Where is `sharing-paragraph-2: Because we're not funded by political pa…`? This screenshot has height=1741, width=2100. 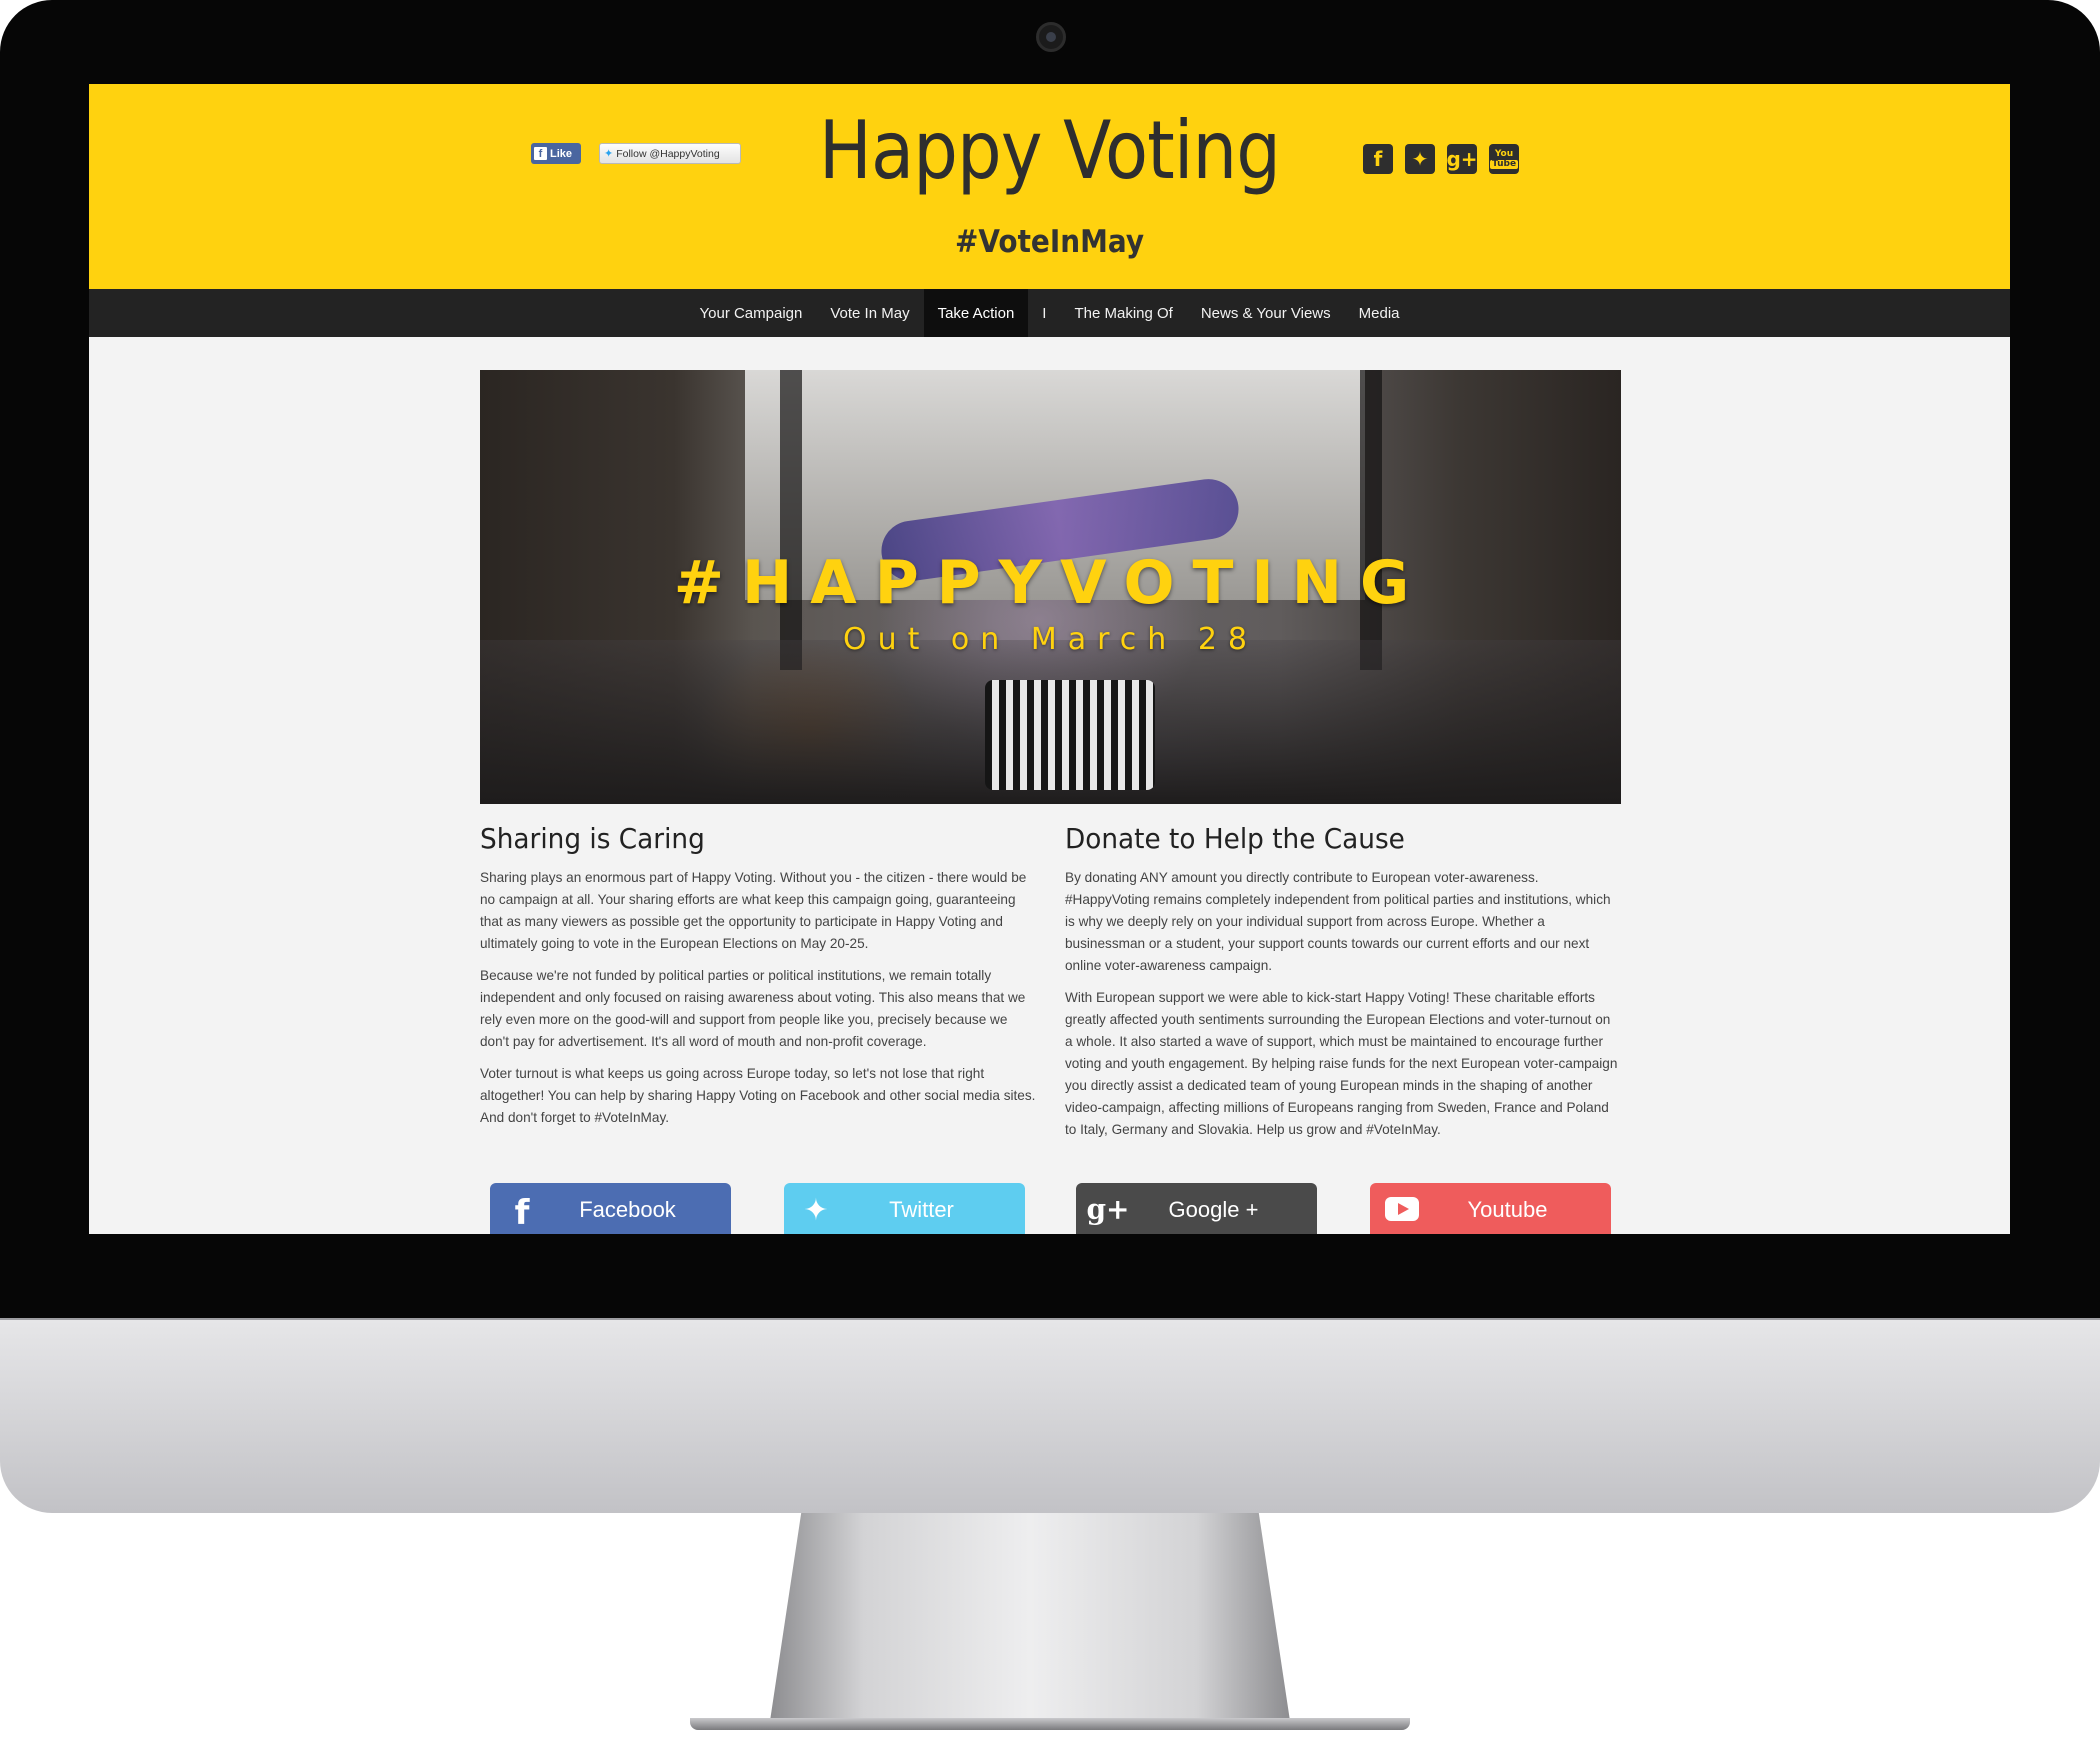 sharing-paragraph-2: Because we're not funded by political pa… is located at coordinates (753, 1008).